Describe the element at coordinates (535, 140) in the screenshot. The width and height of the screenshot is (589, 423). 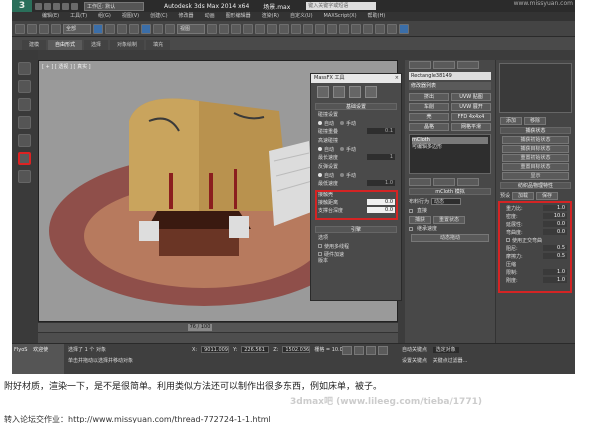
I see `capture-button: 捕获初始状态` at that location.